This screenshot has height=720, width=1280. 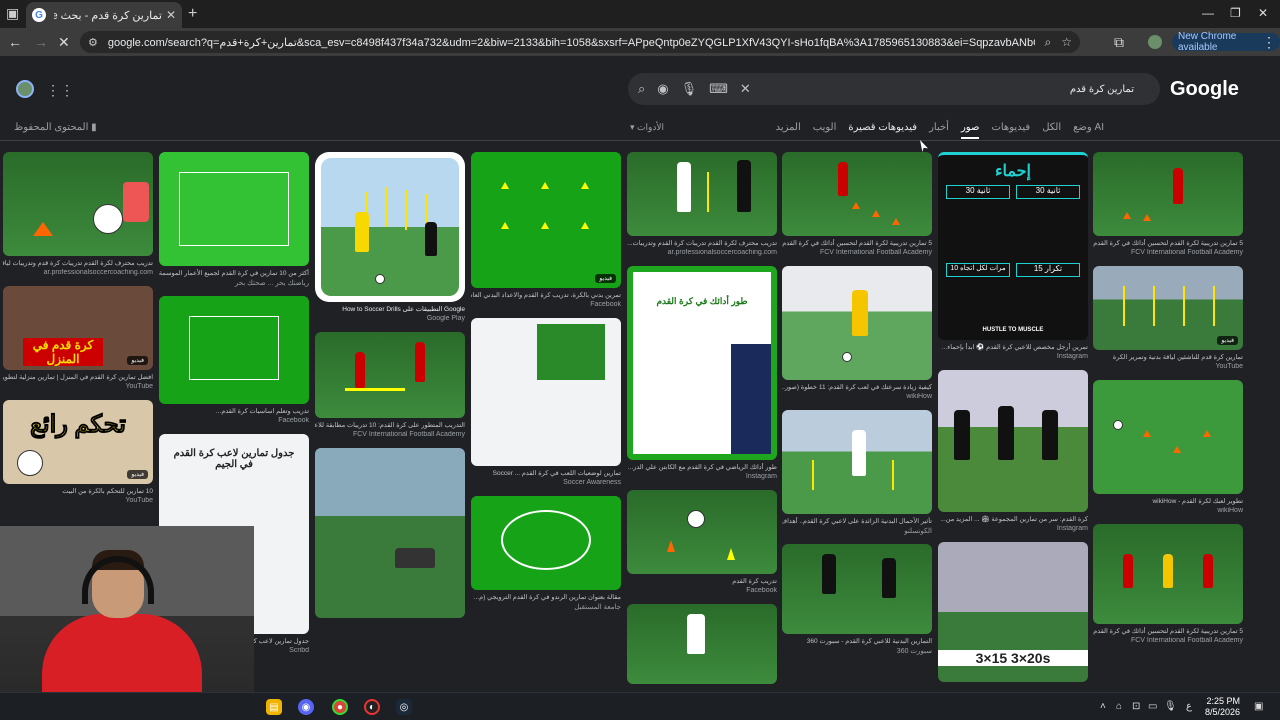 I want to click on obs-icon: ◐, so click(x=372, y=707).